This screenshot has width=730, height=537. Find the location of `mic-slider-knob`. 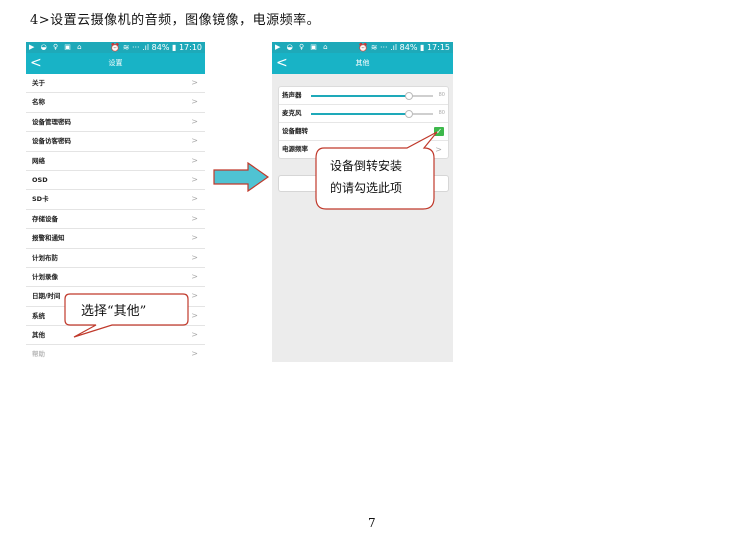

mic-slider-knob is located at coordinates (408, 114).